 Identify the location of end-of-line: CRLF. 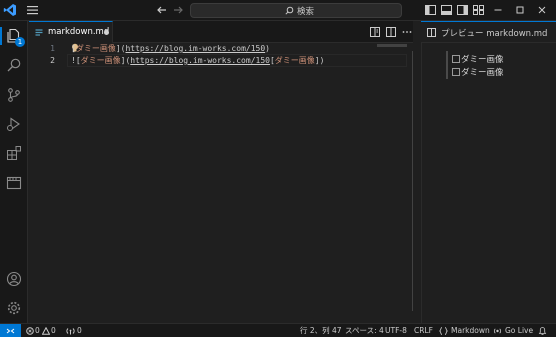
(423, 331).